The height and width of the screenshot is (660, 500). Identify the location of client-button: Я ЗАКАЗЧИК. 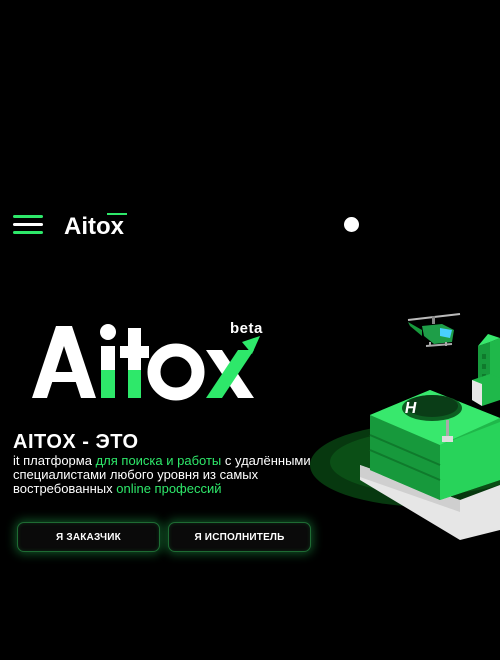
(88, 537).